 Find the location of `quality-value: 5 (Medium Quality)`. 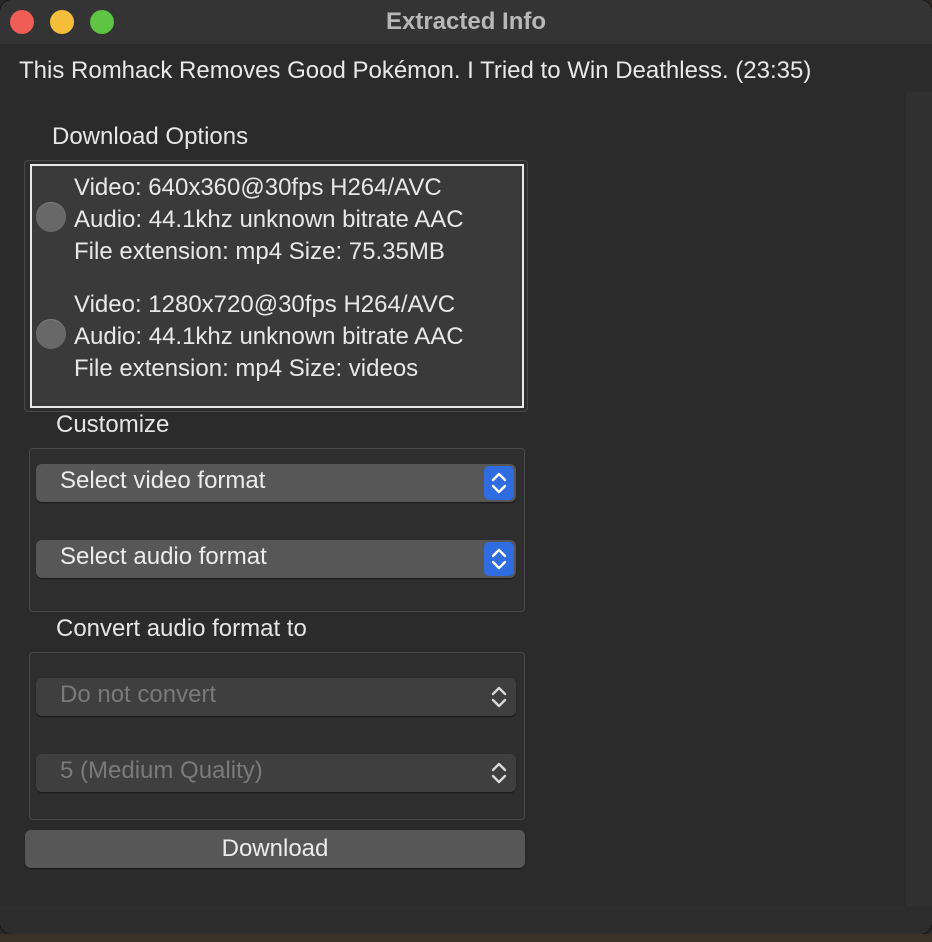

quality-value: 5 (Medium Quality) is located at coordinates (161, 770).